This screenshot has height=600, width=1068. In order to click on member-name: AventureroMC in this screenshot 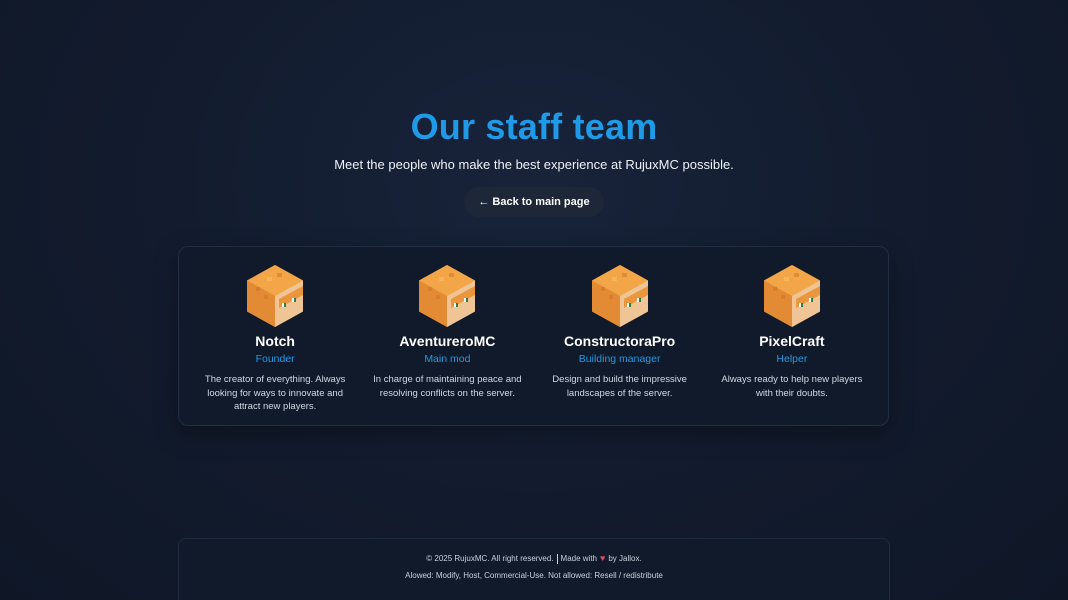, I will do `click(447, 341)`.